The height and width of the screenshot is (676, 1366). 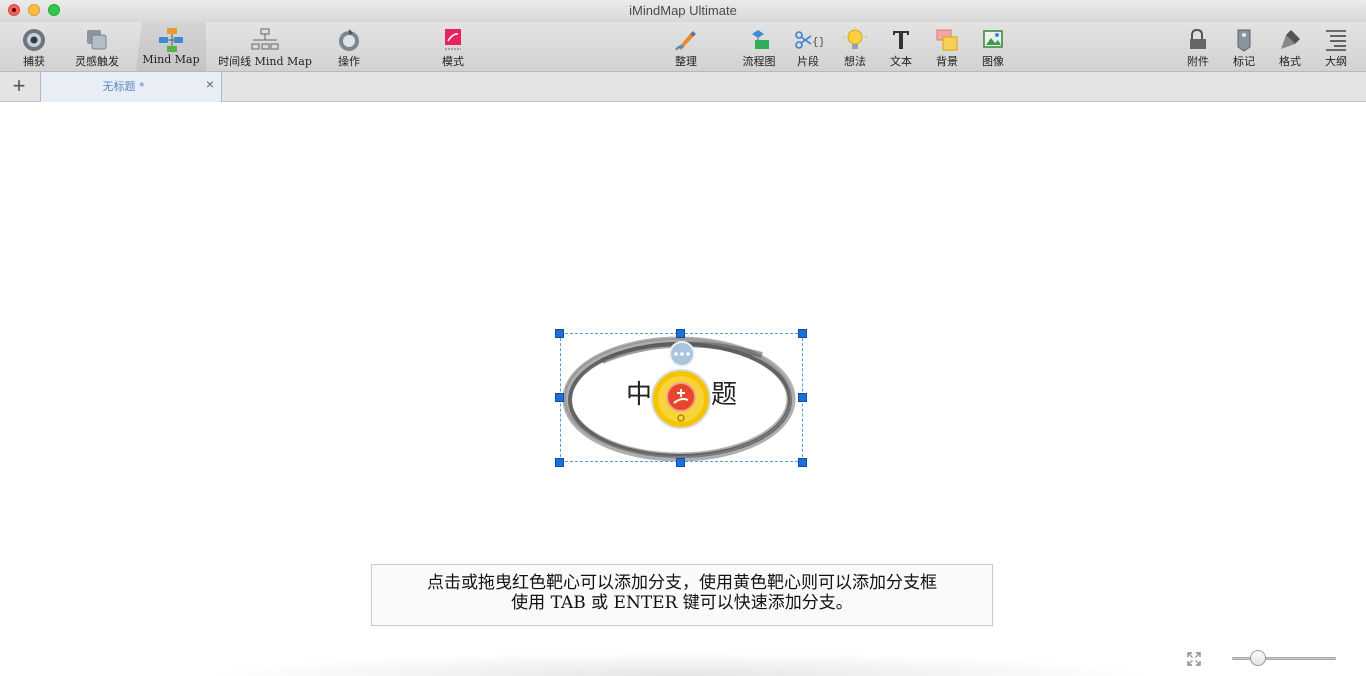 I want to click on snippets-button: {} 片段, so click(x=808, y=46).